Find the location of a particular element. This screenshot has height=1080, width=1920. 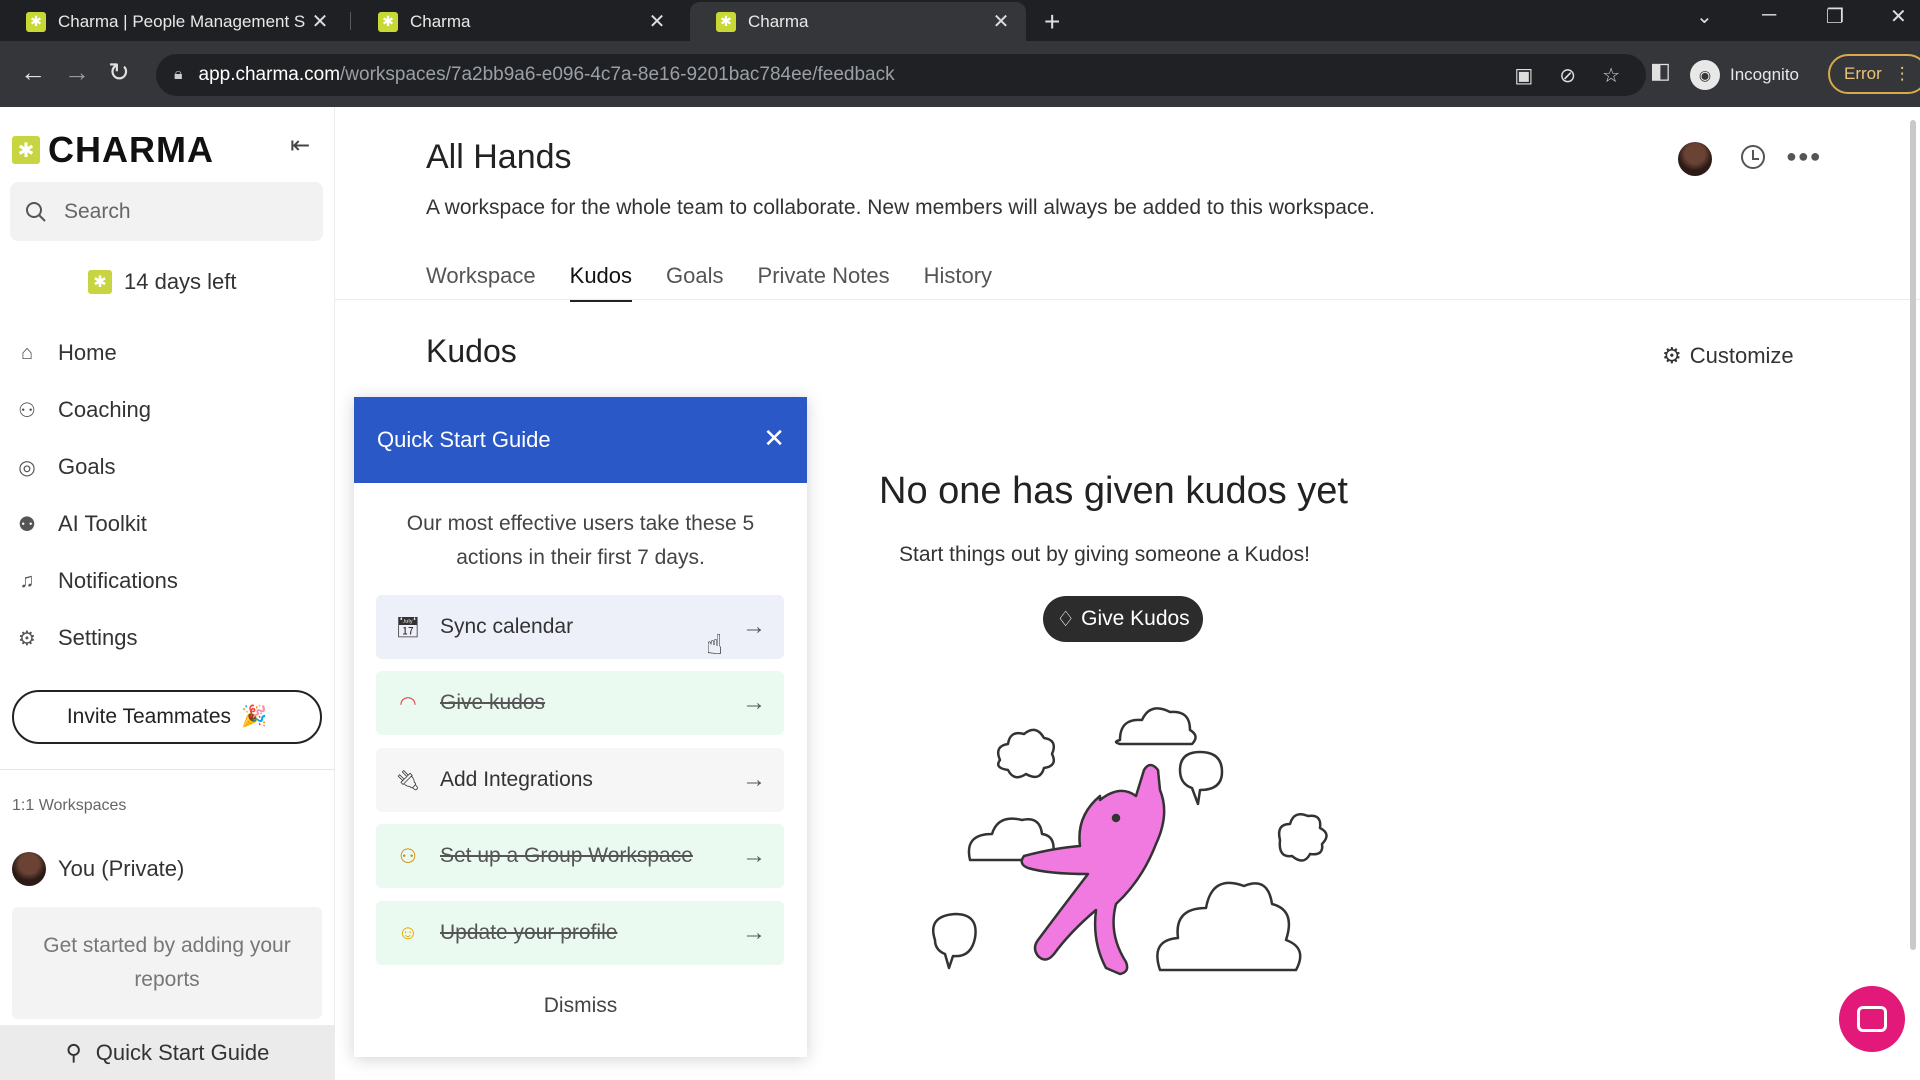

restore-icon: ❐ is located at coordinates (1835, 16).